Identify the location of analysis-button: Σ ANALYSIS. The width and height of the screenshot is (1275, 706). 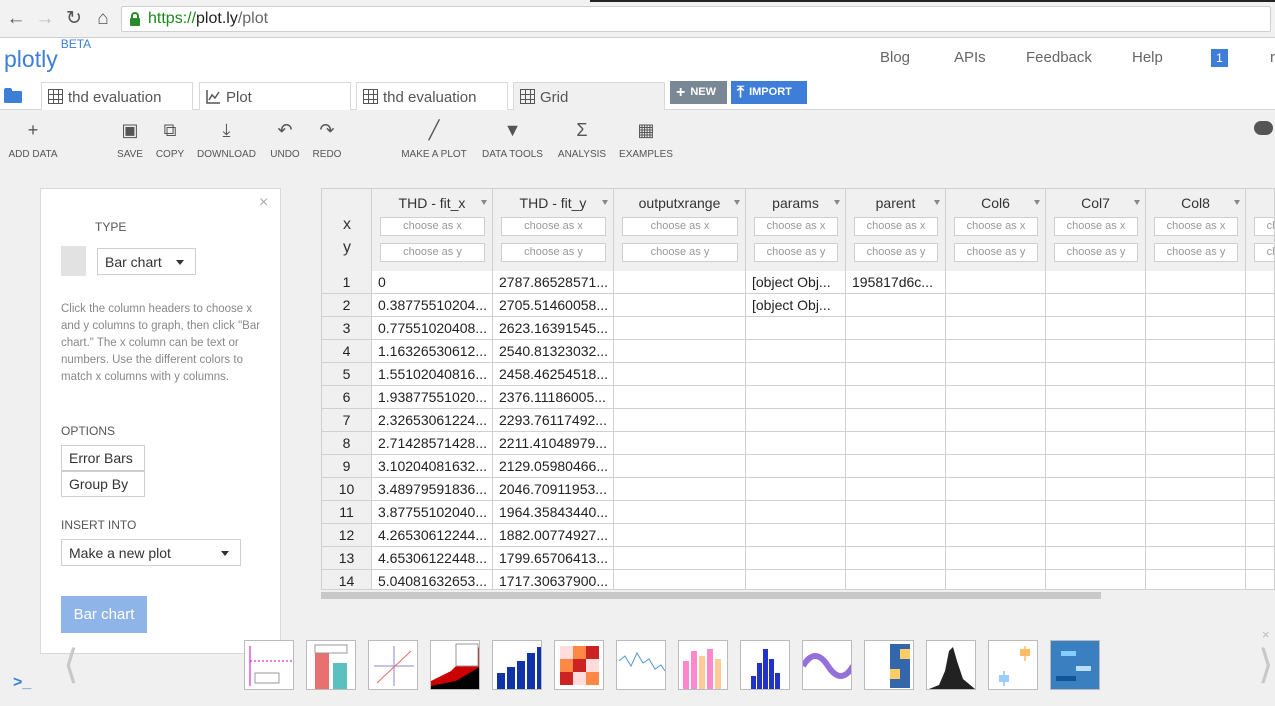
(582, 140).